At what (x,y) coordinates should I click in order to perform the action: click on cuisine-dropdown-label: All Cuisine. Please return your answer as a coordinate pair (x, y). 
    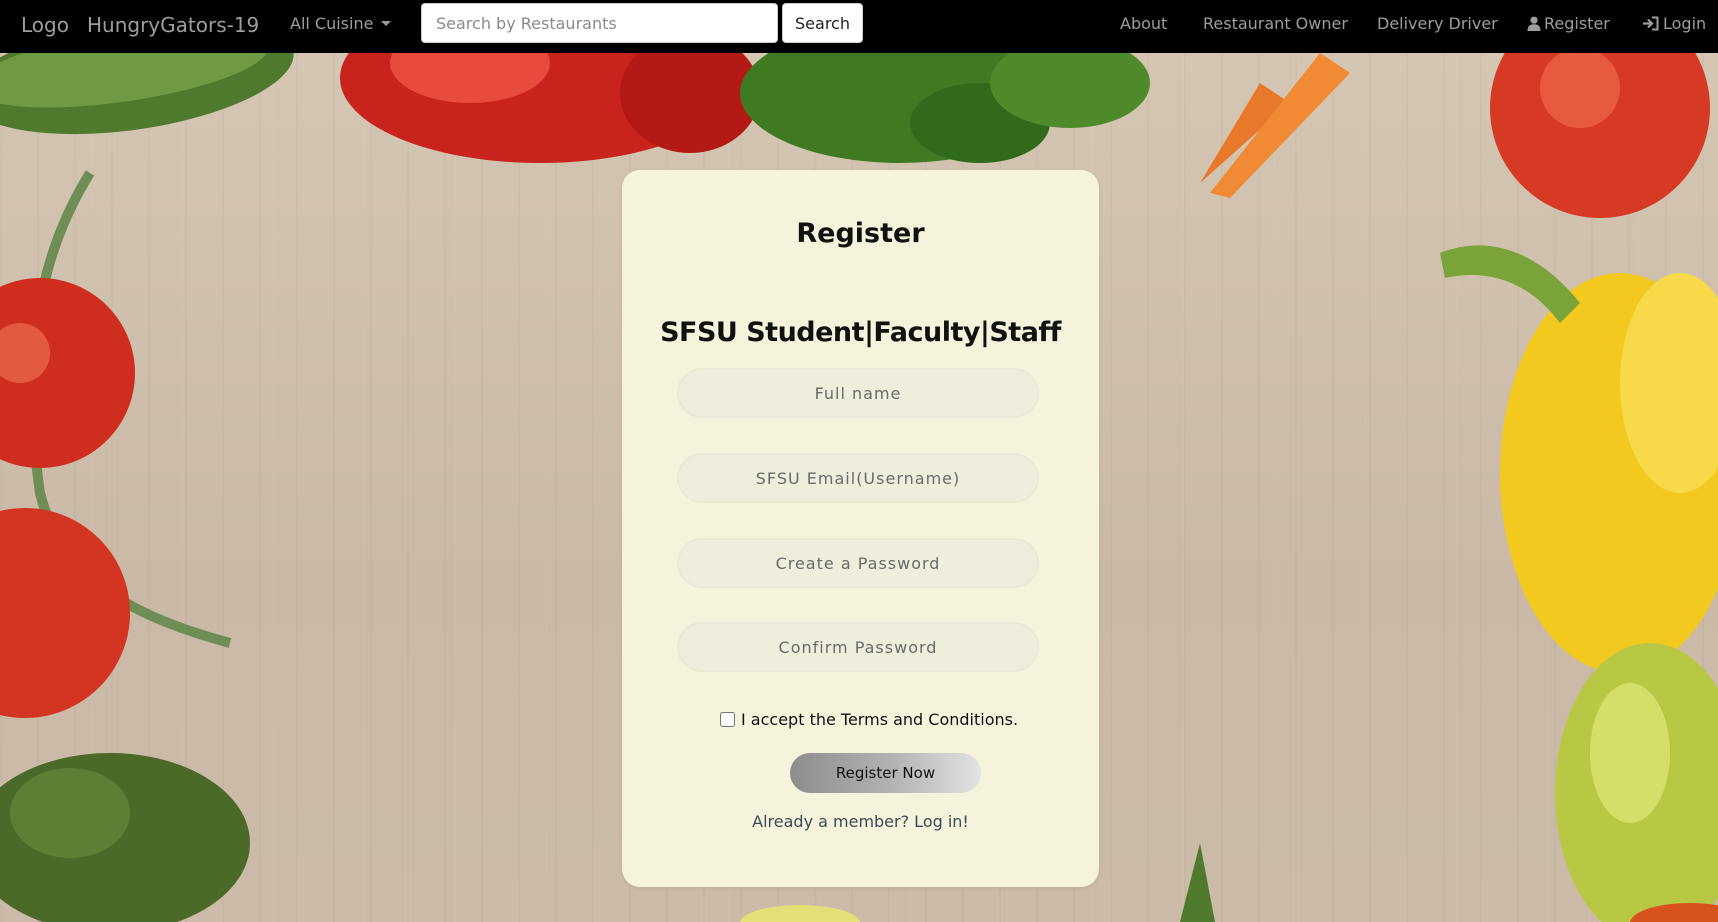
    Looking at the image, I should click on (332, 23).